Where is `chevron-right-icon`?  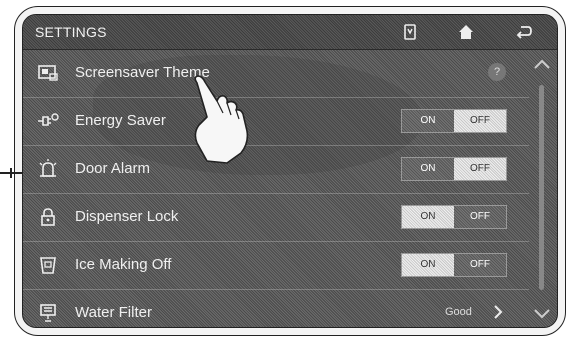
chevron-right-icon is located at coordinates (498, 312).